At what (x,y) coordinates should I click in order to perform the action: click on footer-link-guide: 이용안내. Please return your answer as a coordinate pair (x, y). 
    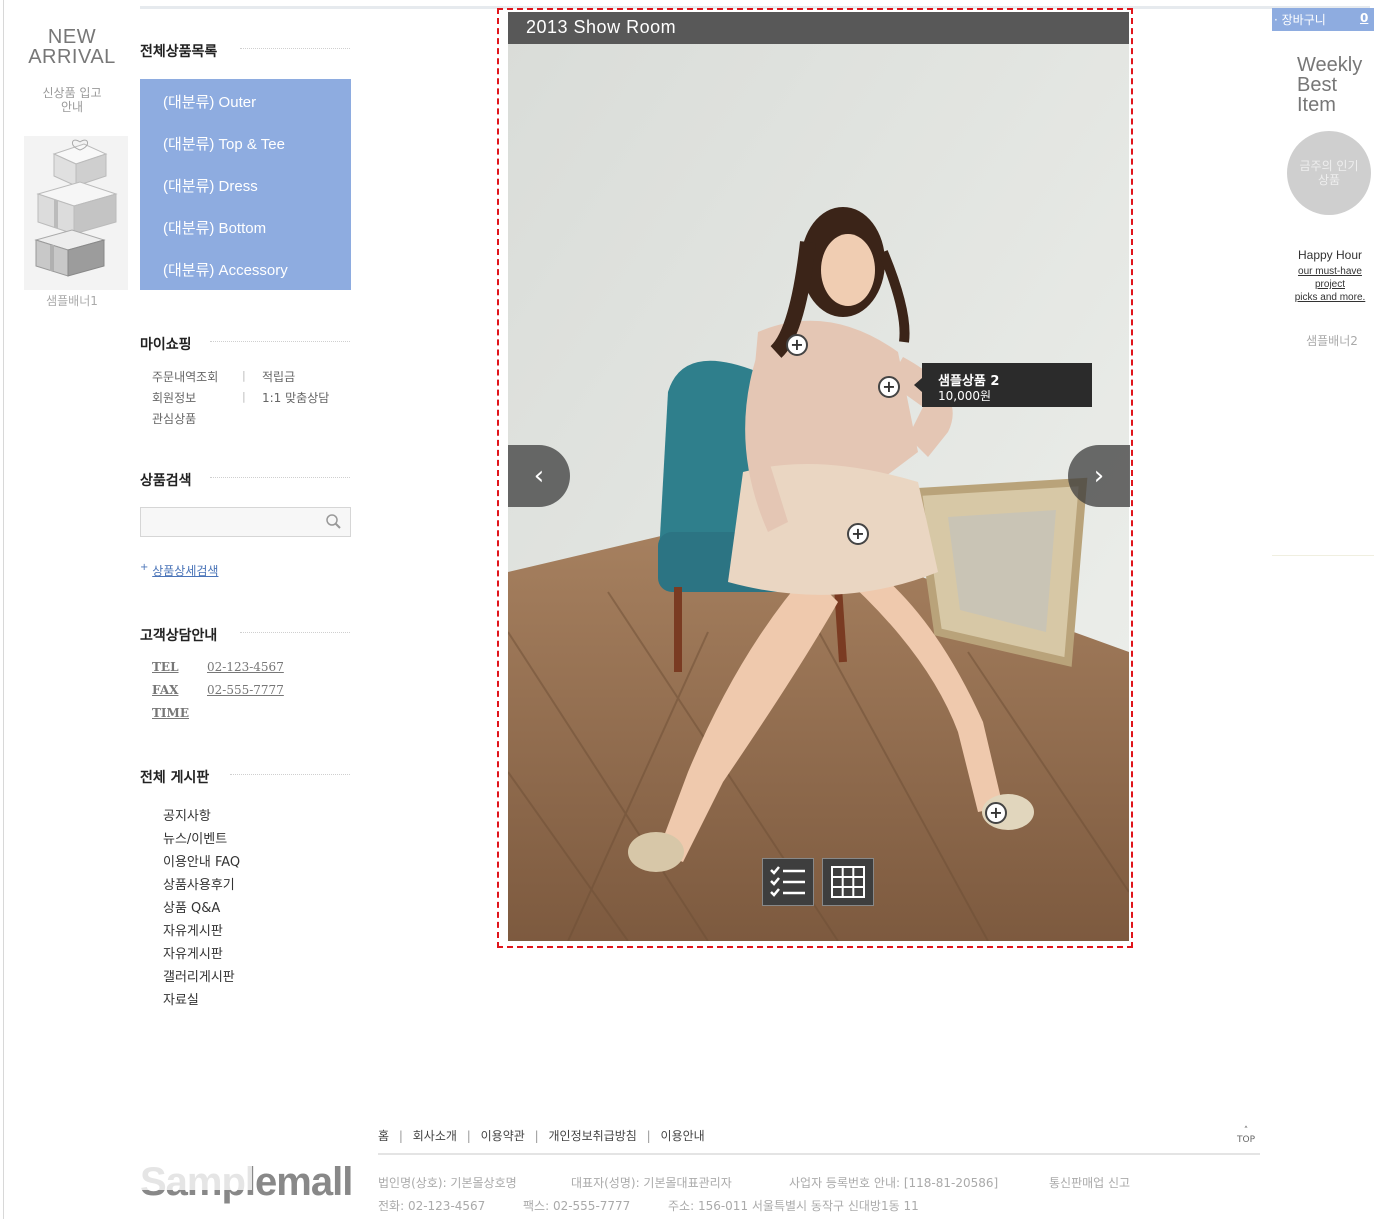
    Looking at the image, I should click on (683, 1136).